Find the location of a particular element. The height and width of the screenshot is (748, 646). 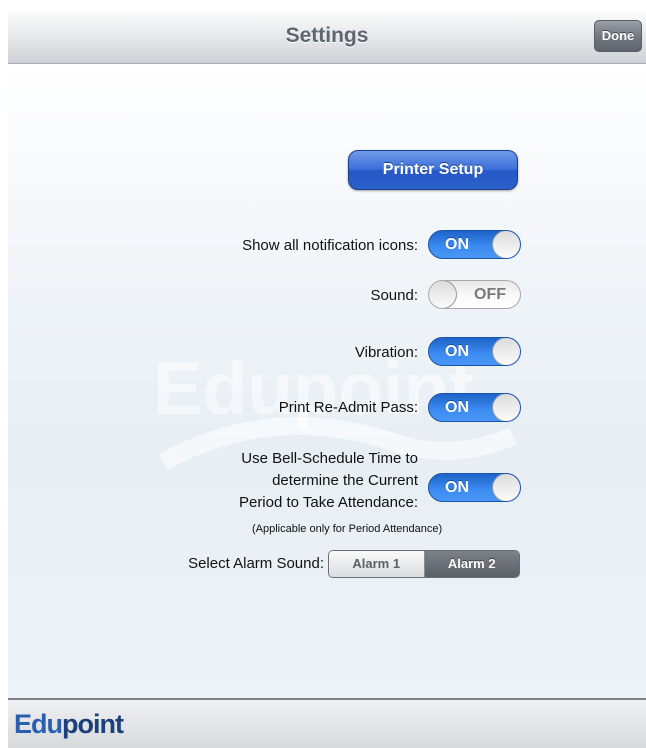

sound-toggle: OFF is located at coordinates (474, 294).